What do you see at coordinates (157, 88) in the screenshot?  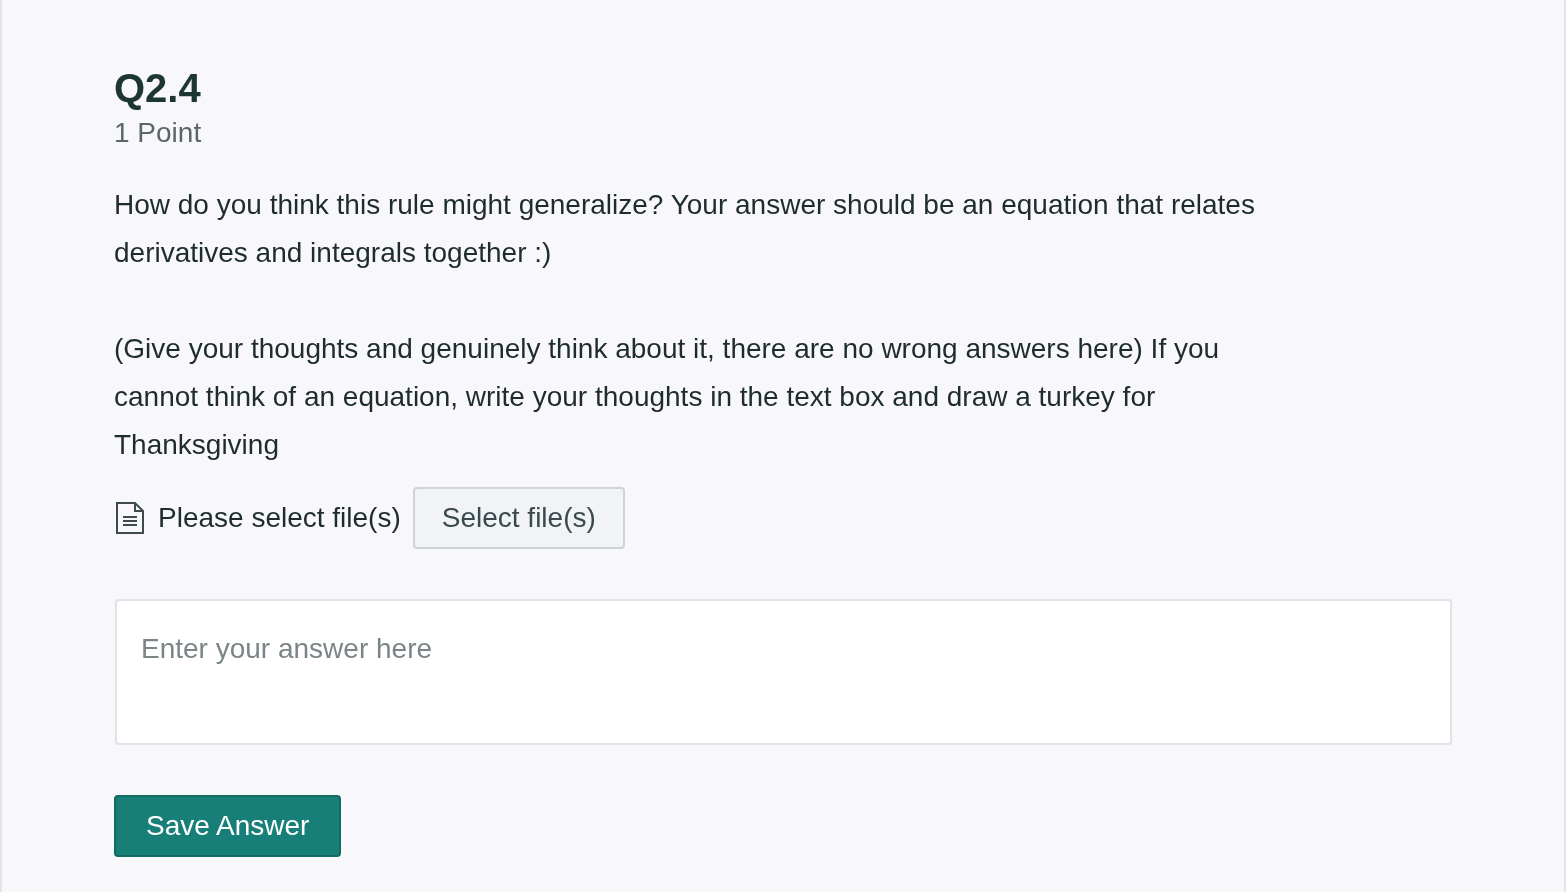 I see `question-title: Q2.4` at bounding box center [157, 88].